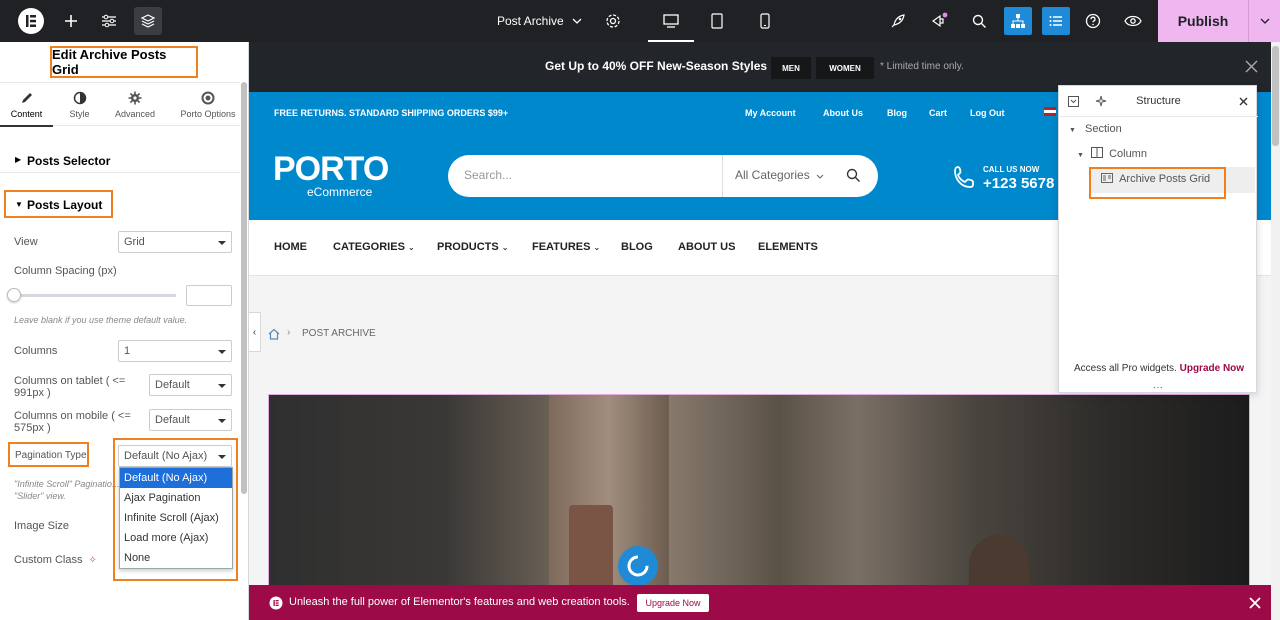  What do you see at coordinates (706, 247) in the screenshot?
I see `nav-item-about: ABOUT US` at bounding box center [706, 247].